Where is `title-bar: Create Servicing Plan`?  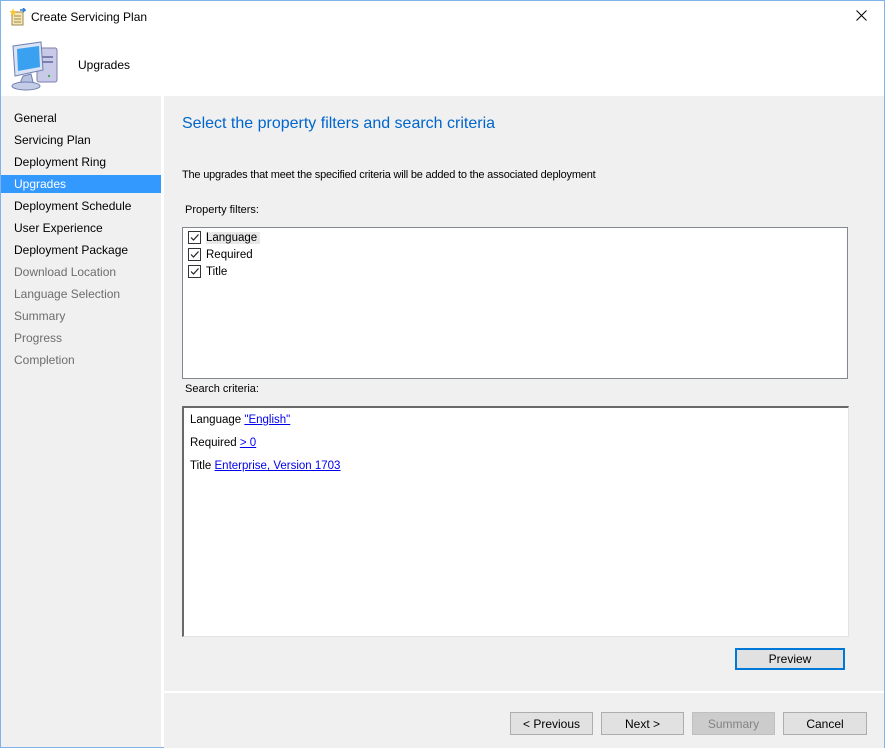 title-bar: Create Servicing Plan is located at coordinates (442, 16).